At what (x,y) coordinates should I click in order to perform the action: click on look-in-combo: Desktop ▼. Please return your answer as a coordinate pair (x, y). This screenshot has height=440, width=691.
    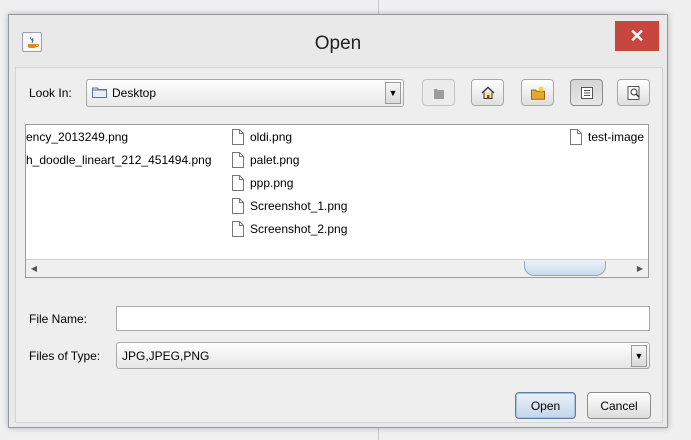
    Looking at the image, I should click on (245, 93).